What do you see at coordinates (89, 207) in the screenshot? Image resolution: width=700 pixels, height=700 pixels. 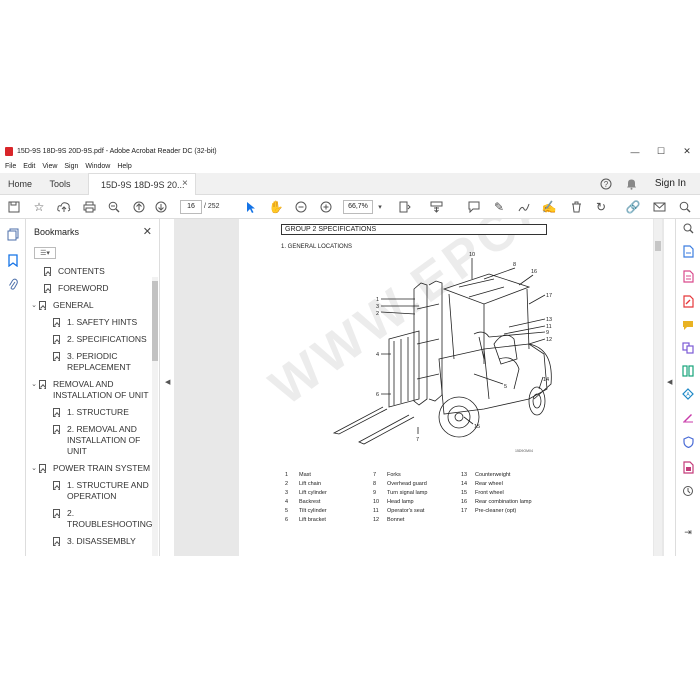 I see `print-icon` at bounding box center [89, 207].